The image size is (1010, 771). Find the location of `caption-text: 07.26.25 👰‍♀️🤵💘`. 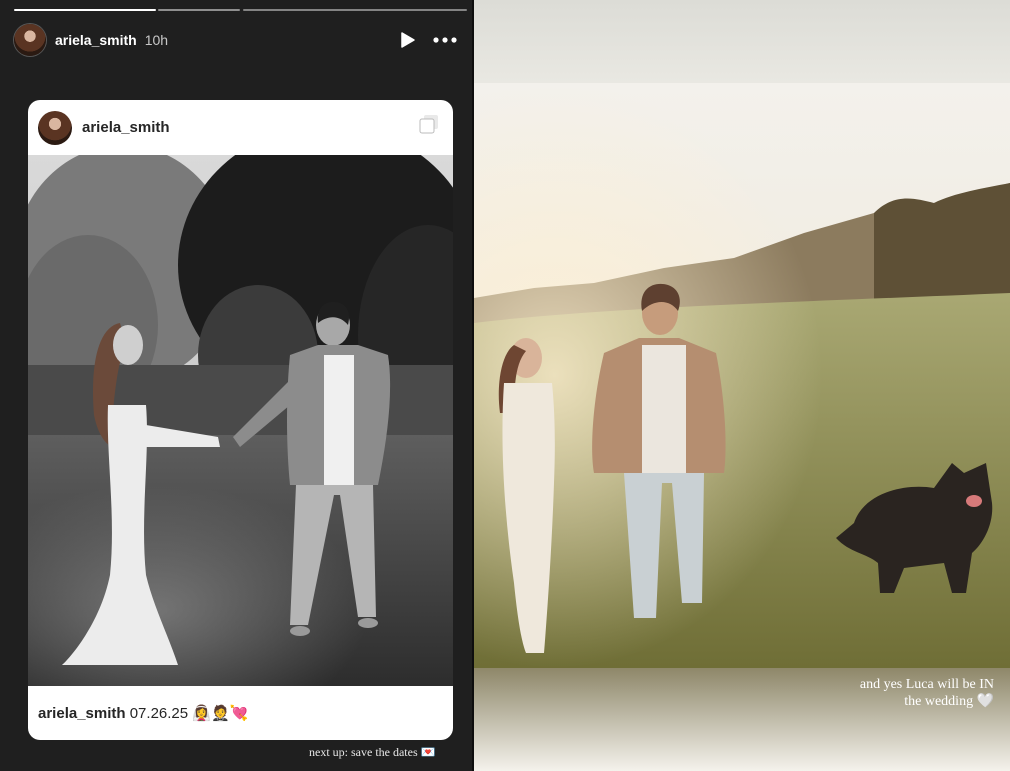

caption-text: 07.26.25 👰‍♀️🤵💘 is located at coordinates (189, 713).